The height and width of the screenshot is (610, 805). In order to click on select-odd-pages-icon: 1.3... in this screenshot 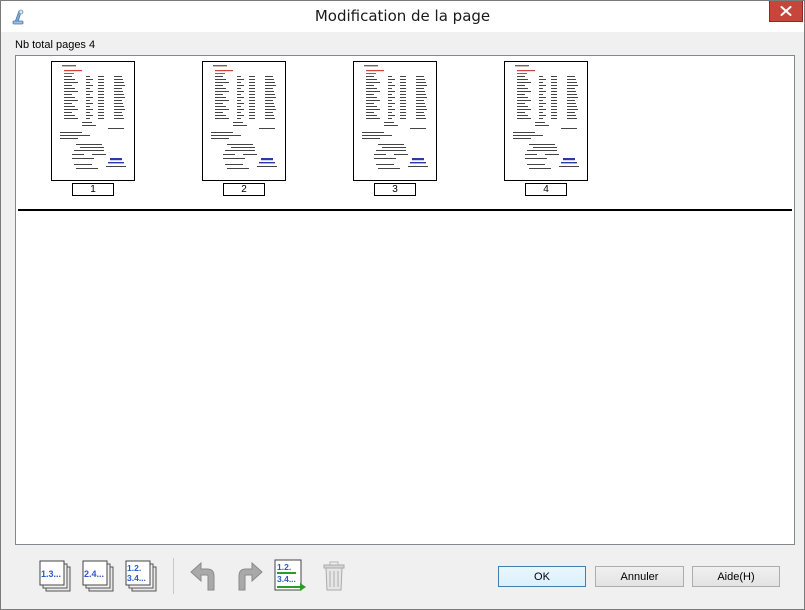, I will do `click(55, 576)`.